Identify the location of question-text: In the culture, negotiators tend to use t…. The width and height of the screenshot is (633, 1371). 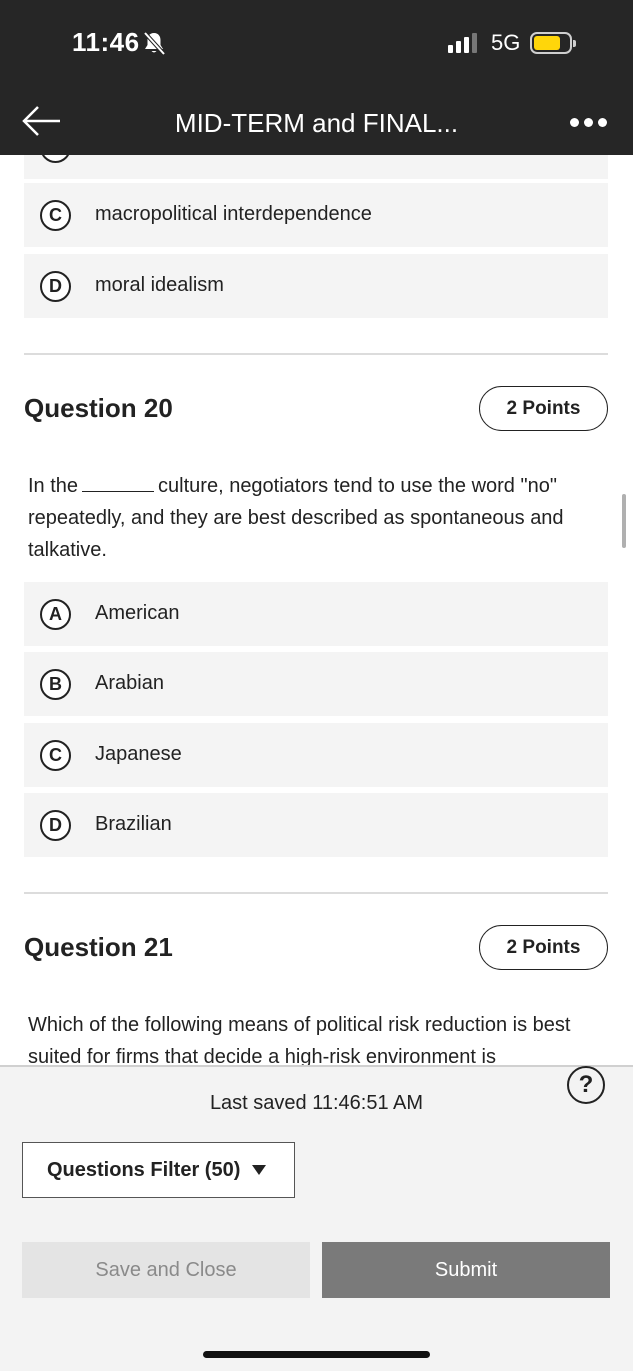
(296, 518).